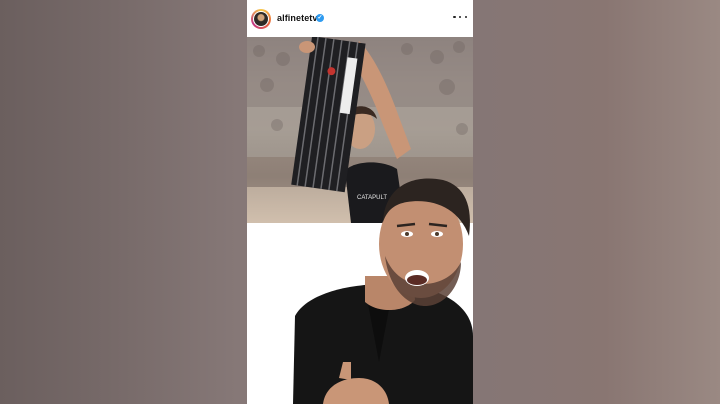 This screenshot has width=720, height=404. I want to click on avatar-image, so click(261, 19).